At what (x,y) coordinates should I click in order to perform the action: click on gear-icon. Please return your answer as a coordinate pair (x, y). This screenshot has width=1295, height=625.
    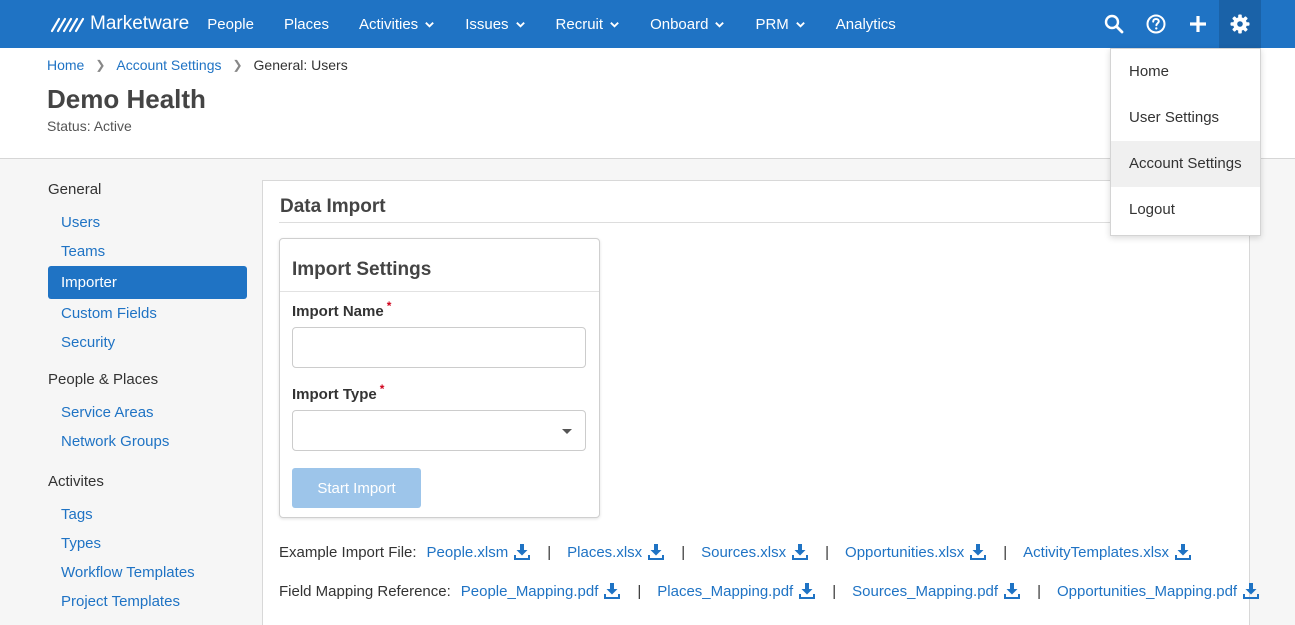
    Looking at the image, I should click on (1240, 24).